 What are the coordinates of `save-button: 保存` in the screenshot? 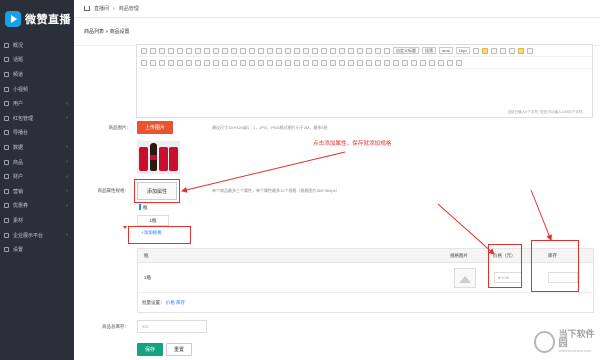 It's located at (150, 349).